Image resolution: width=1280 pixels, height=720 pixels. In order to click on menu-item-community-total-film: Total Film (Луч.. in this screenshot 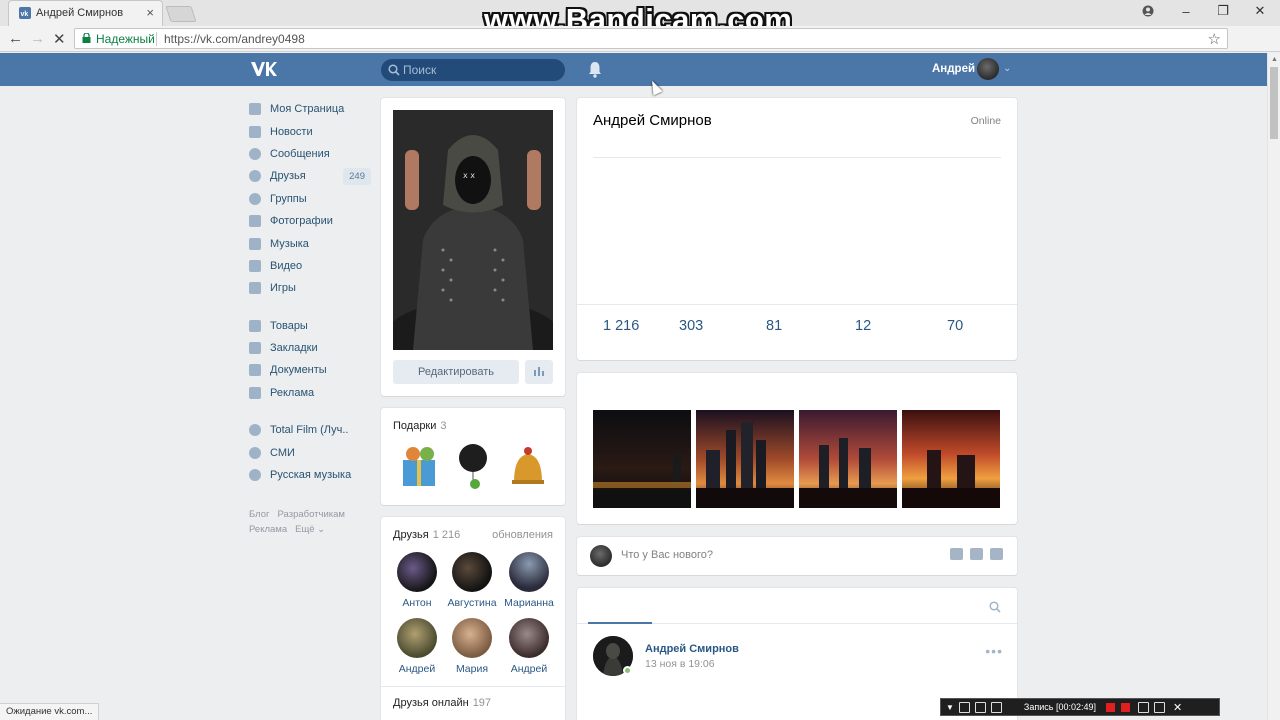, I will do `click(310, 430)`.